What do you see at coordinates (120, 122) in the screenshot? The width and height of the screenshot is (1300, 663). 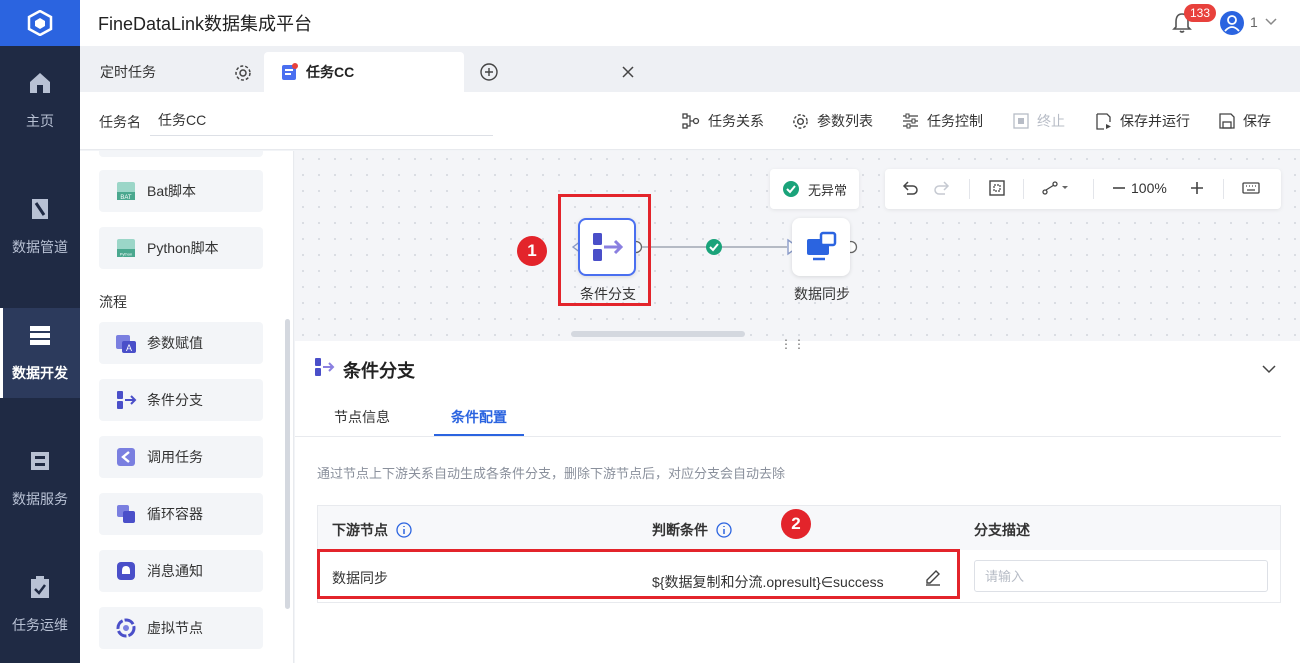 I see `taskname-label: 任务名` at bounding box center [120, 122].